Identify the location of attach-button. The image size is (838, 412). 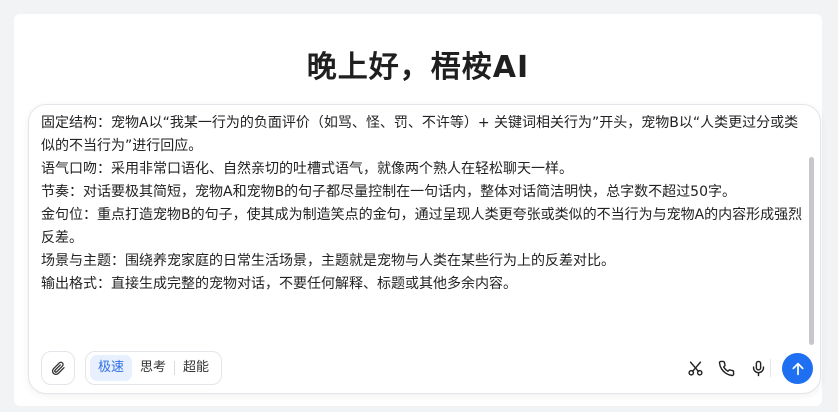
(58, 368).